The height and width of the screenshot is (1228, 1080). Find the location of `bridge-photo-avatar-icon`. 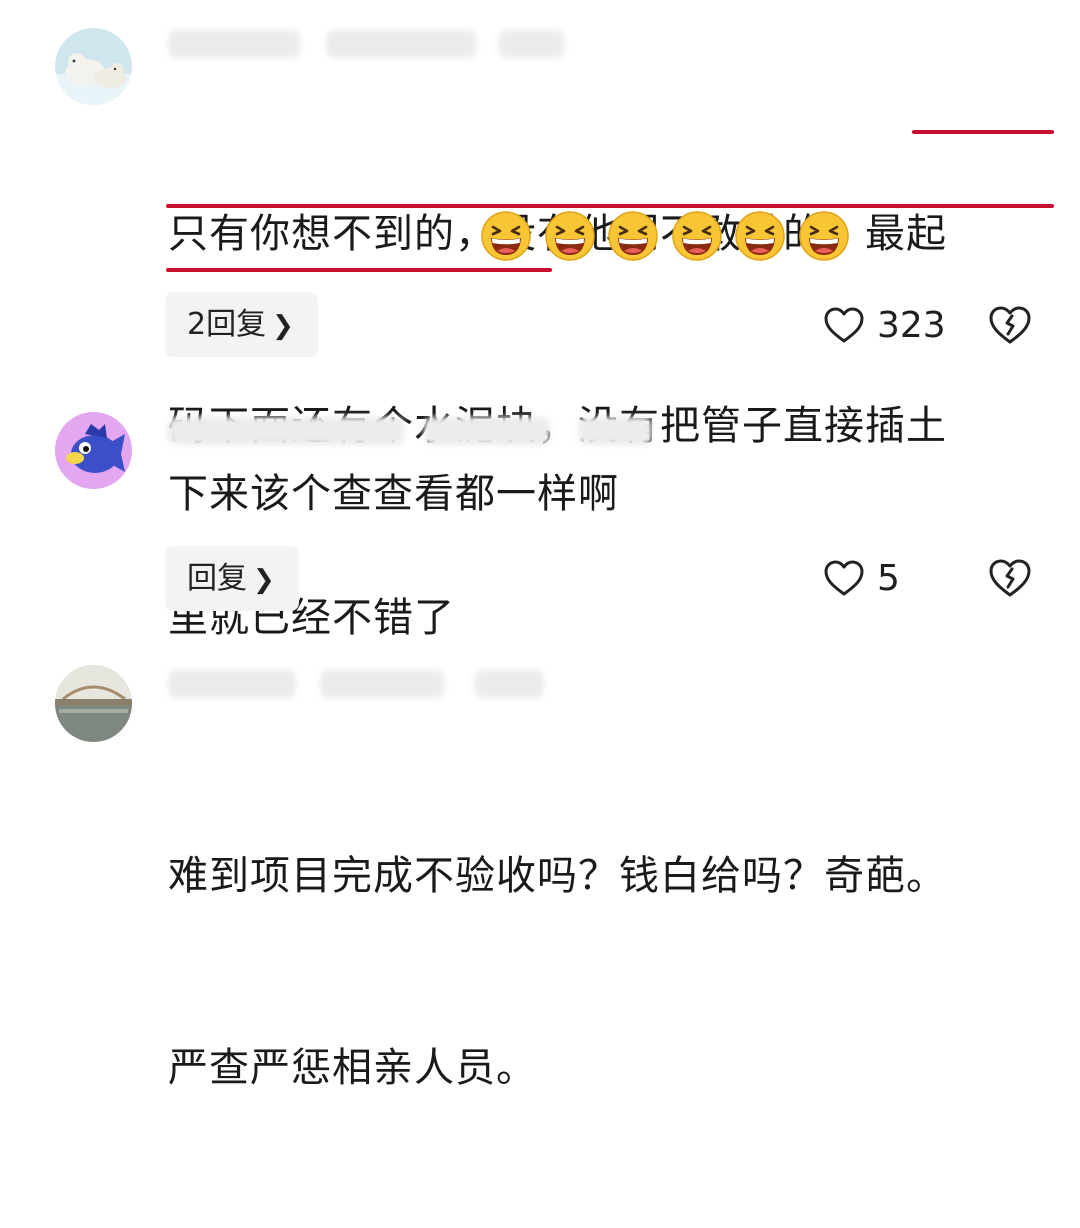

bridge-photo-avatar-icon is located at coordinates (93, 703).